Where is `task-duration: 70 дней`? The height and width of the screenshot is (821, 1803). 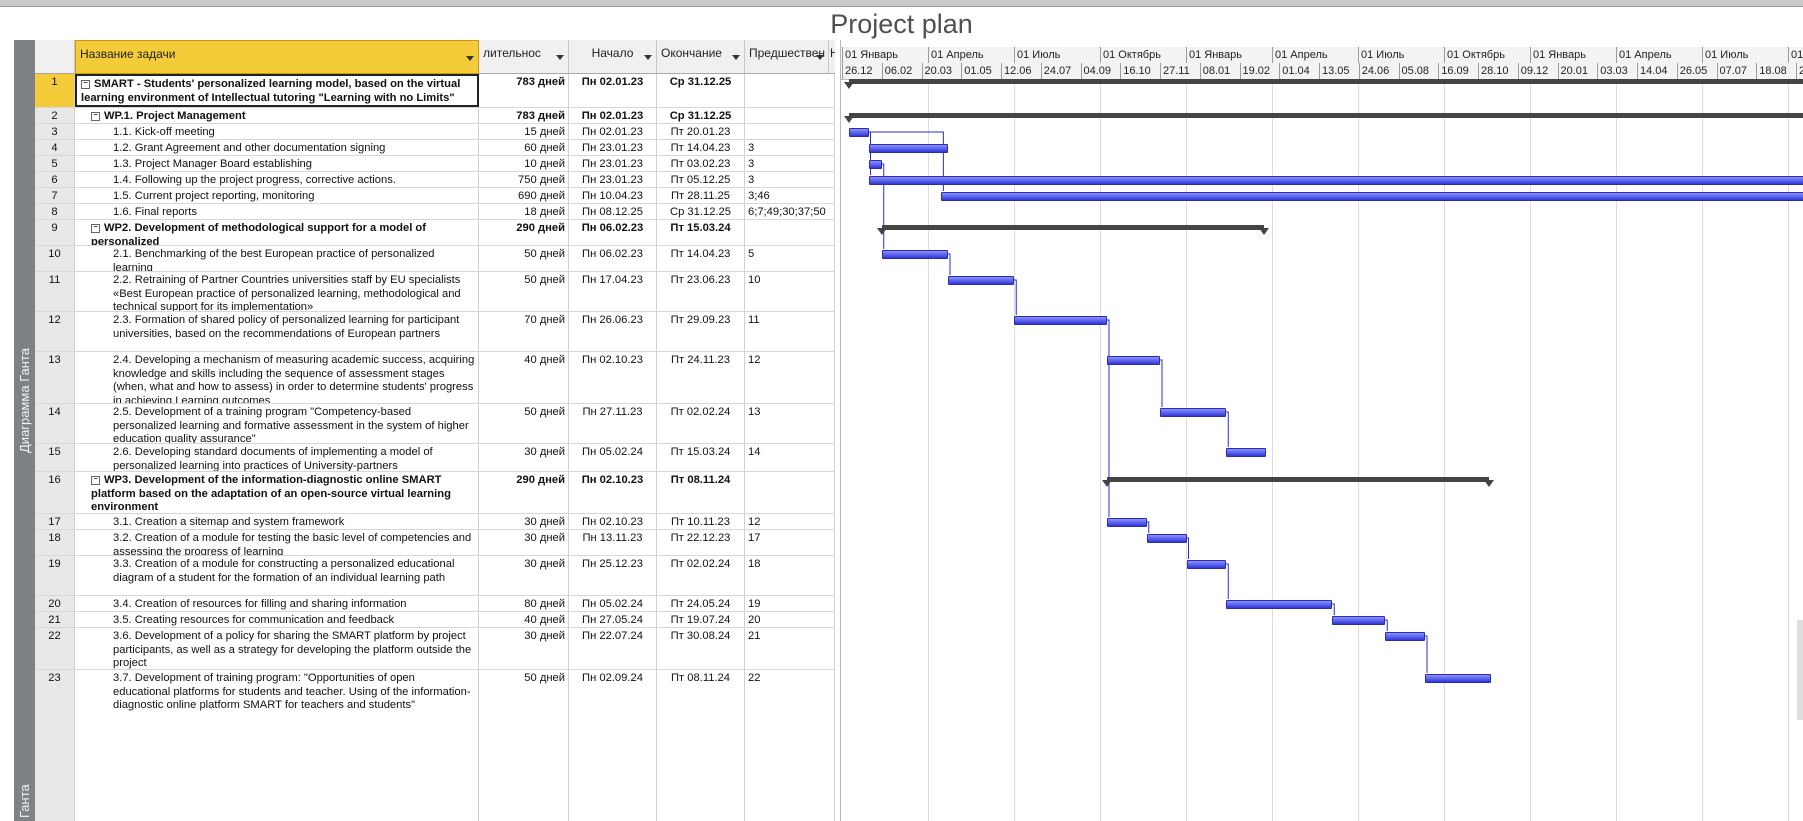
task-duration: 70 дней is located at coordinates (524, 331).